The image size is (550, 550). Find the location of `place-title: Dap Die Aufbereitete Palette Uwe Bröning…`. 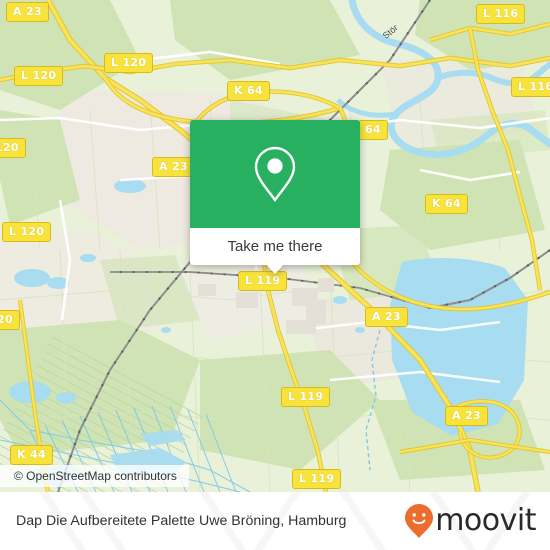

place-title: Dap Die Aufbereitete Palette Uwe Bröning… is located at coordinates (181, 521).